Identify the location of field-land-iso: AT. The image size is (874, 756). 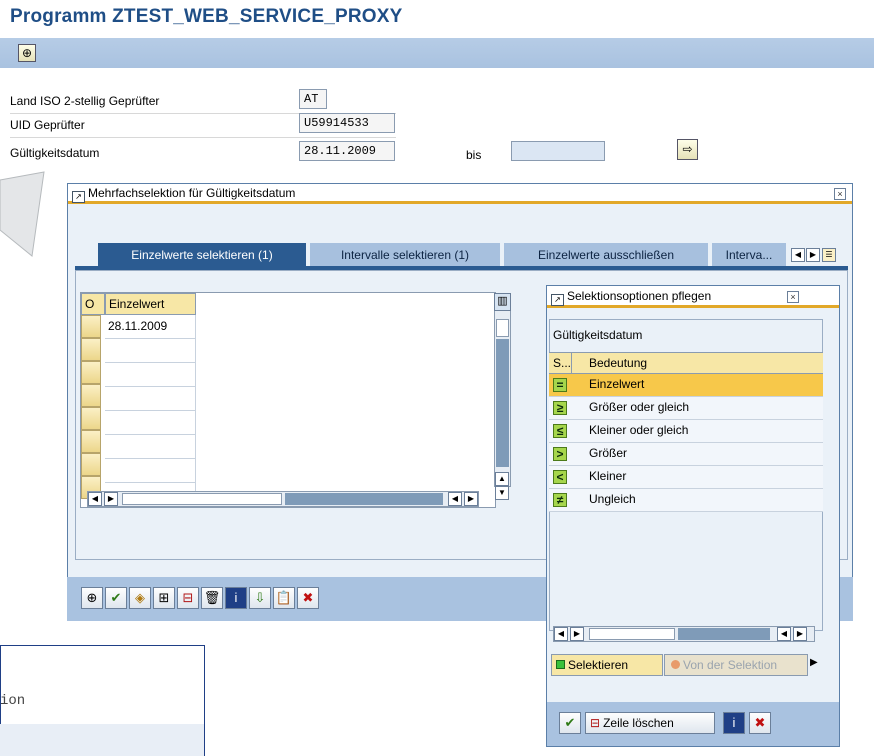
(313, 99).